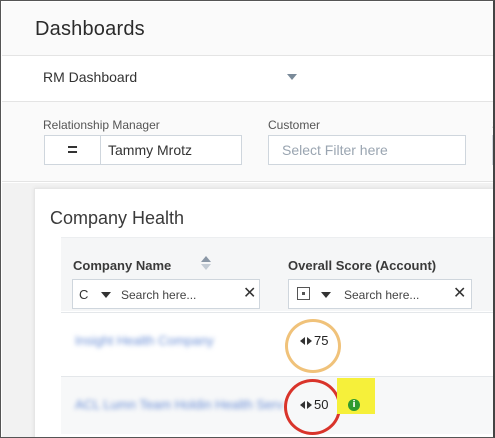 This screenshot has height=438, width=495. Describe the element at coordinates (321, 404) in the screenshot. I see `score-value: 50` at that location.